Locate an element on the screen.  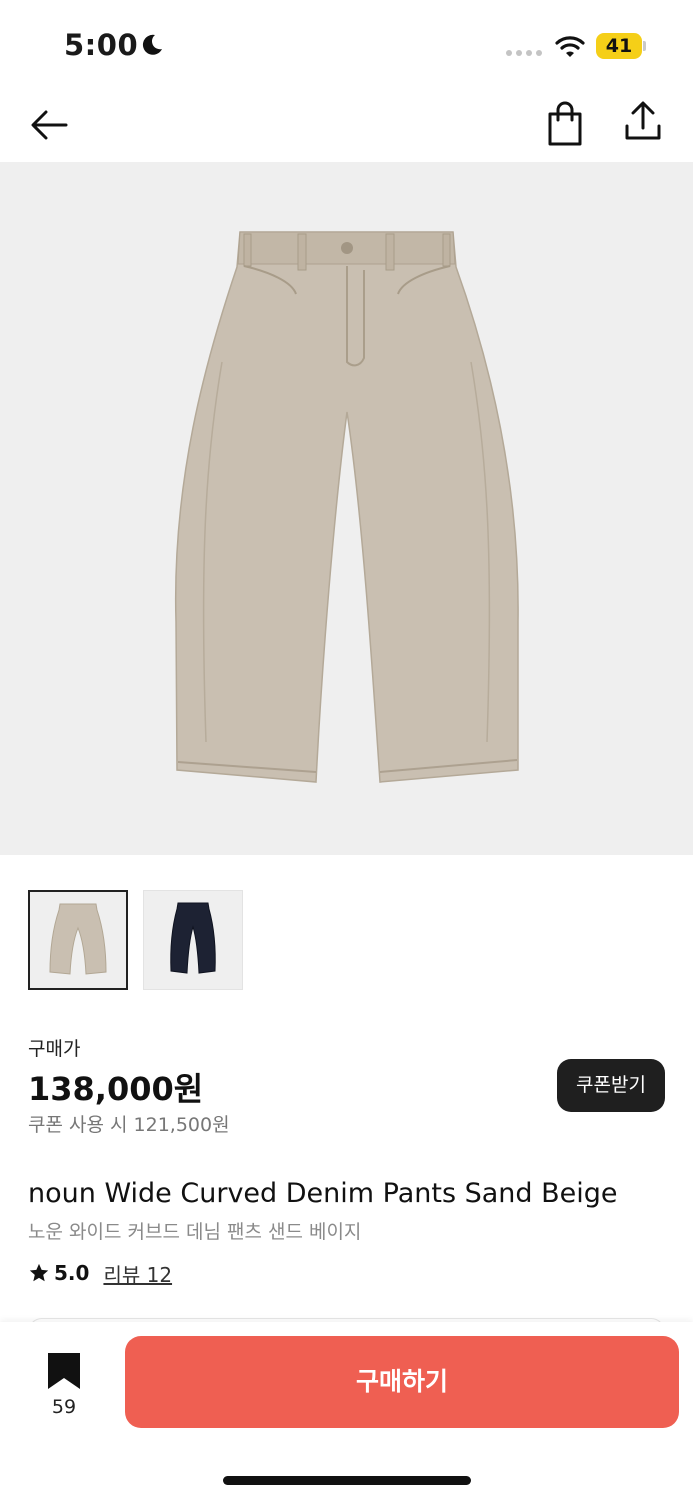
battery-icon: 41 is located at coordinates (621, 46).